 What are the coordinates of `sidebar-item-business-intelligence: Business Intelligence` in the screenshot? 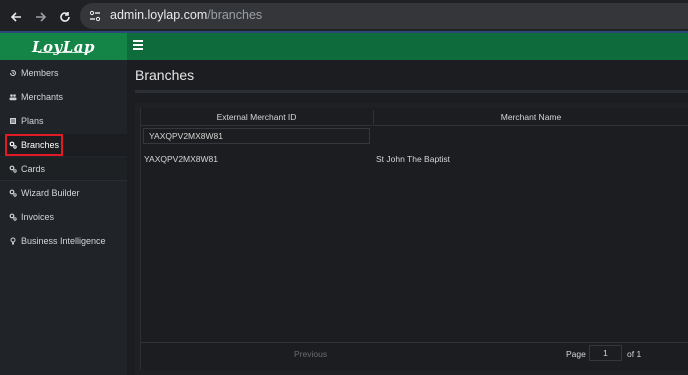 It's located at (63, 241).